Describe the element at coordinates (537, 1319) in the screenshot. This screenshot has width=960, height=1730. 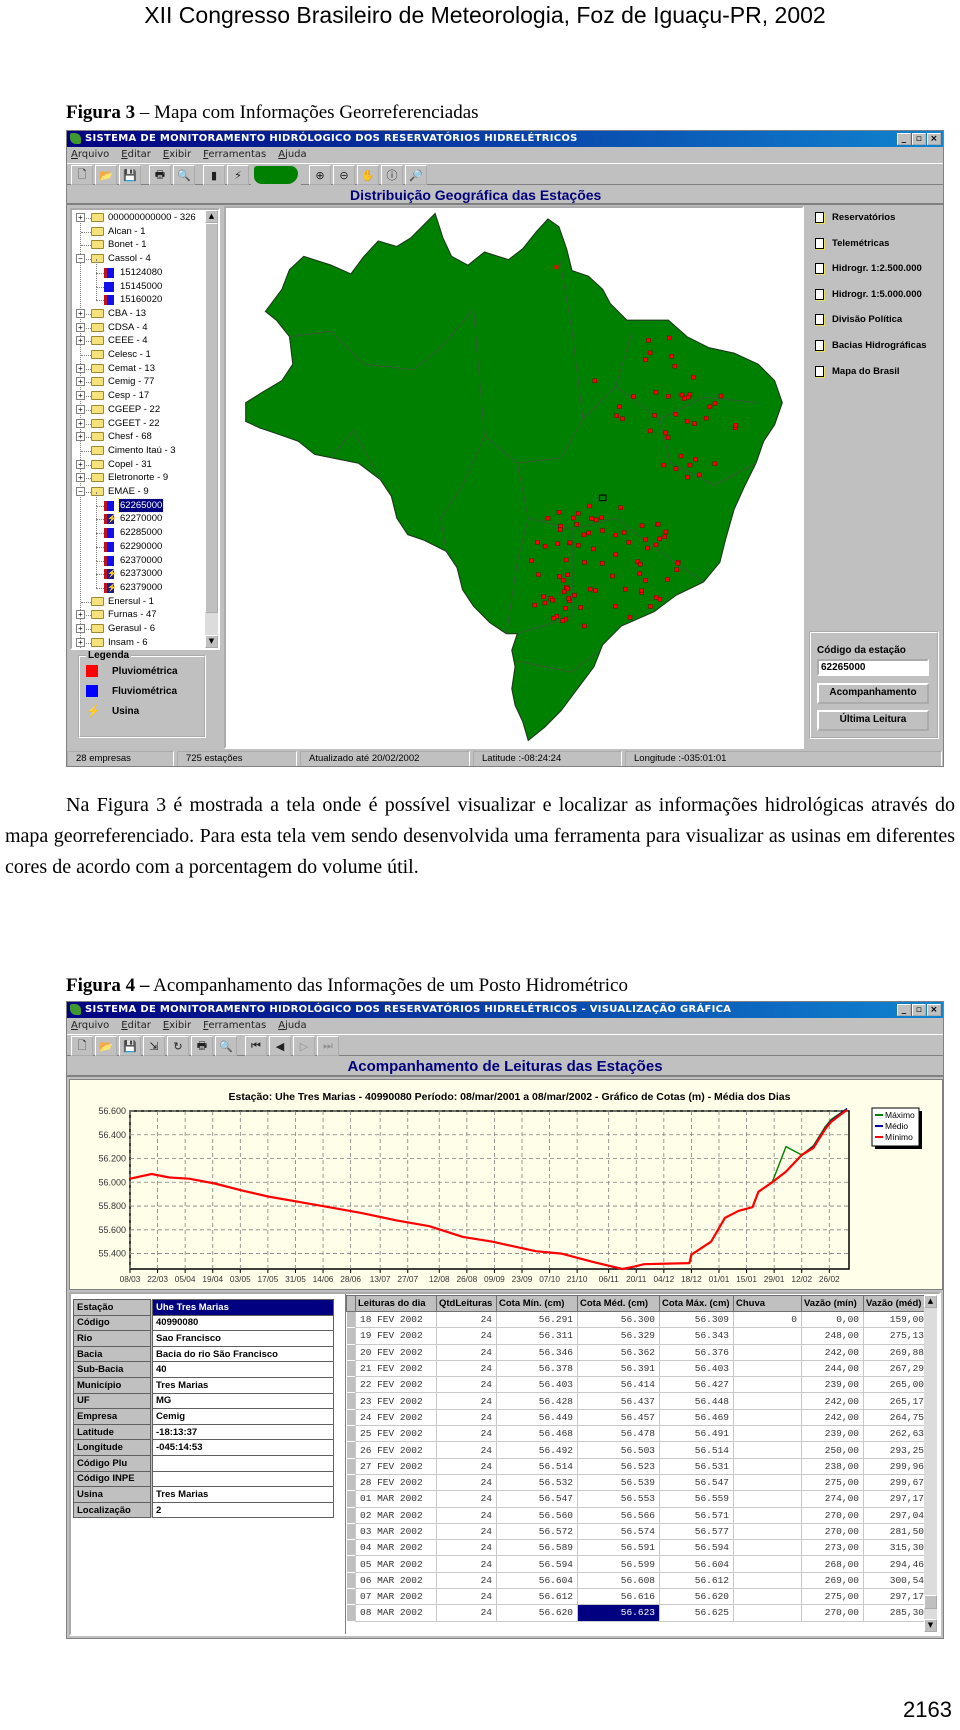
I see `table-cell: 56.291` at that location.